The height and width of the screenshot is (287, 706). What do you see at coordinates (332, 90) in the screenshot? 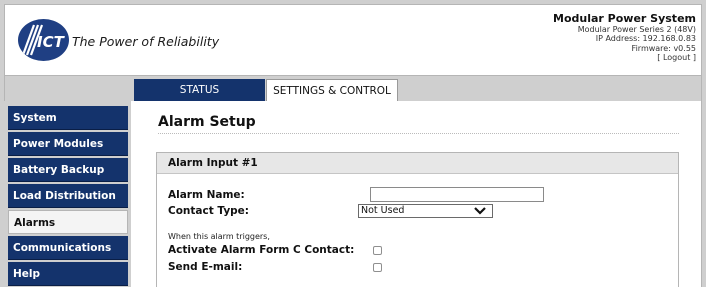
I see `tab-settings-control: SETTINGS & CONTROL` at bounding box center [332, 90].